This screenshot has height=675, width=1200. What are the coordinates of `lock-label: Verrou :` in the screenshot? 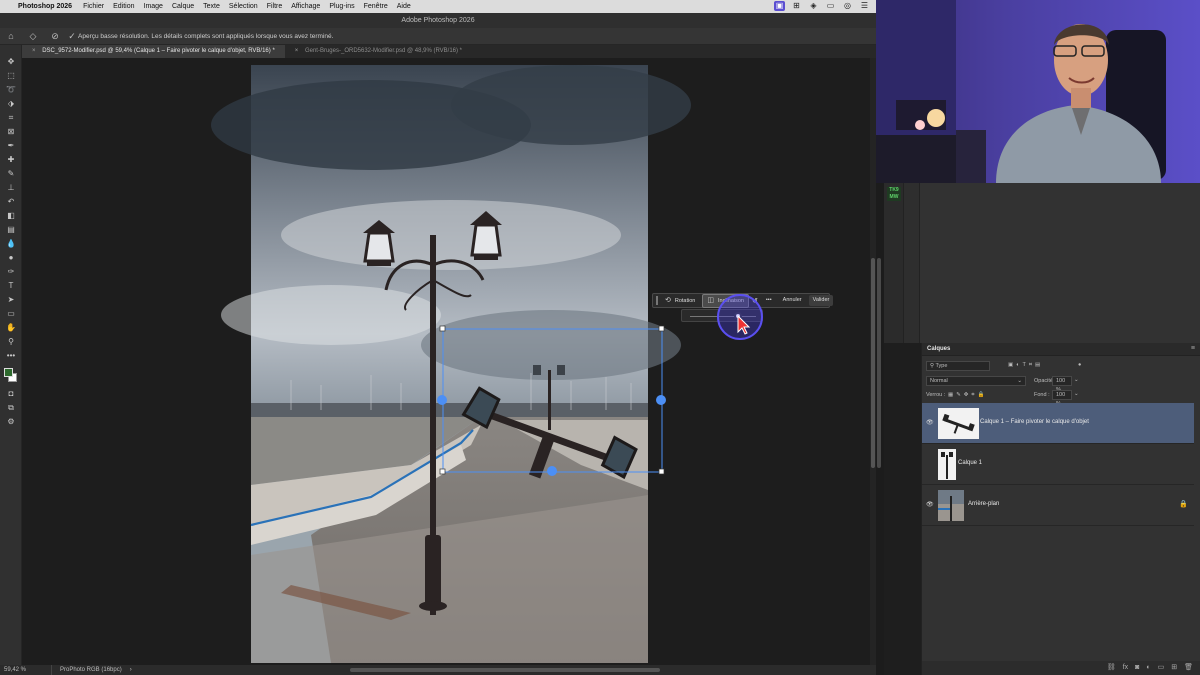 It's located at (936, 395).